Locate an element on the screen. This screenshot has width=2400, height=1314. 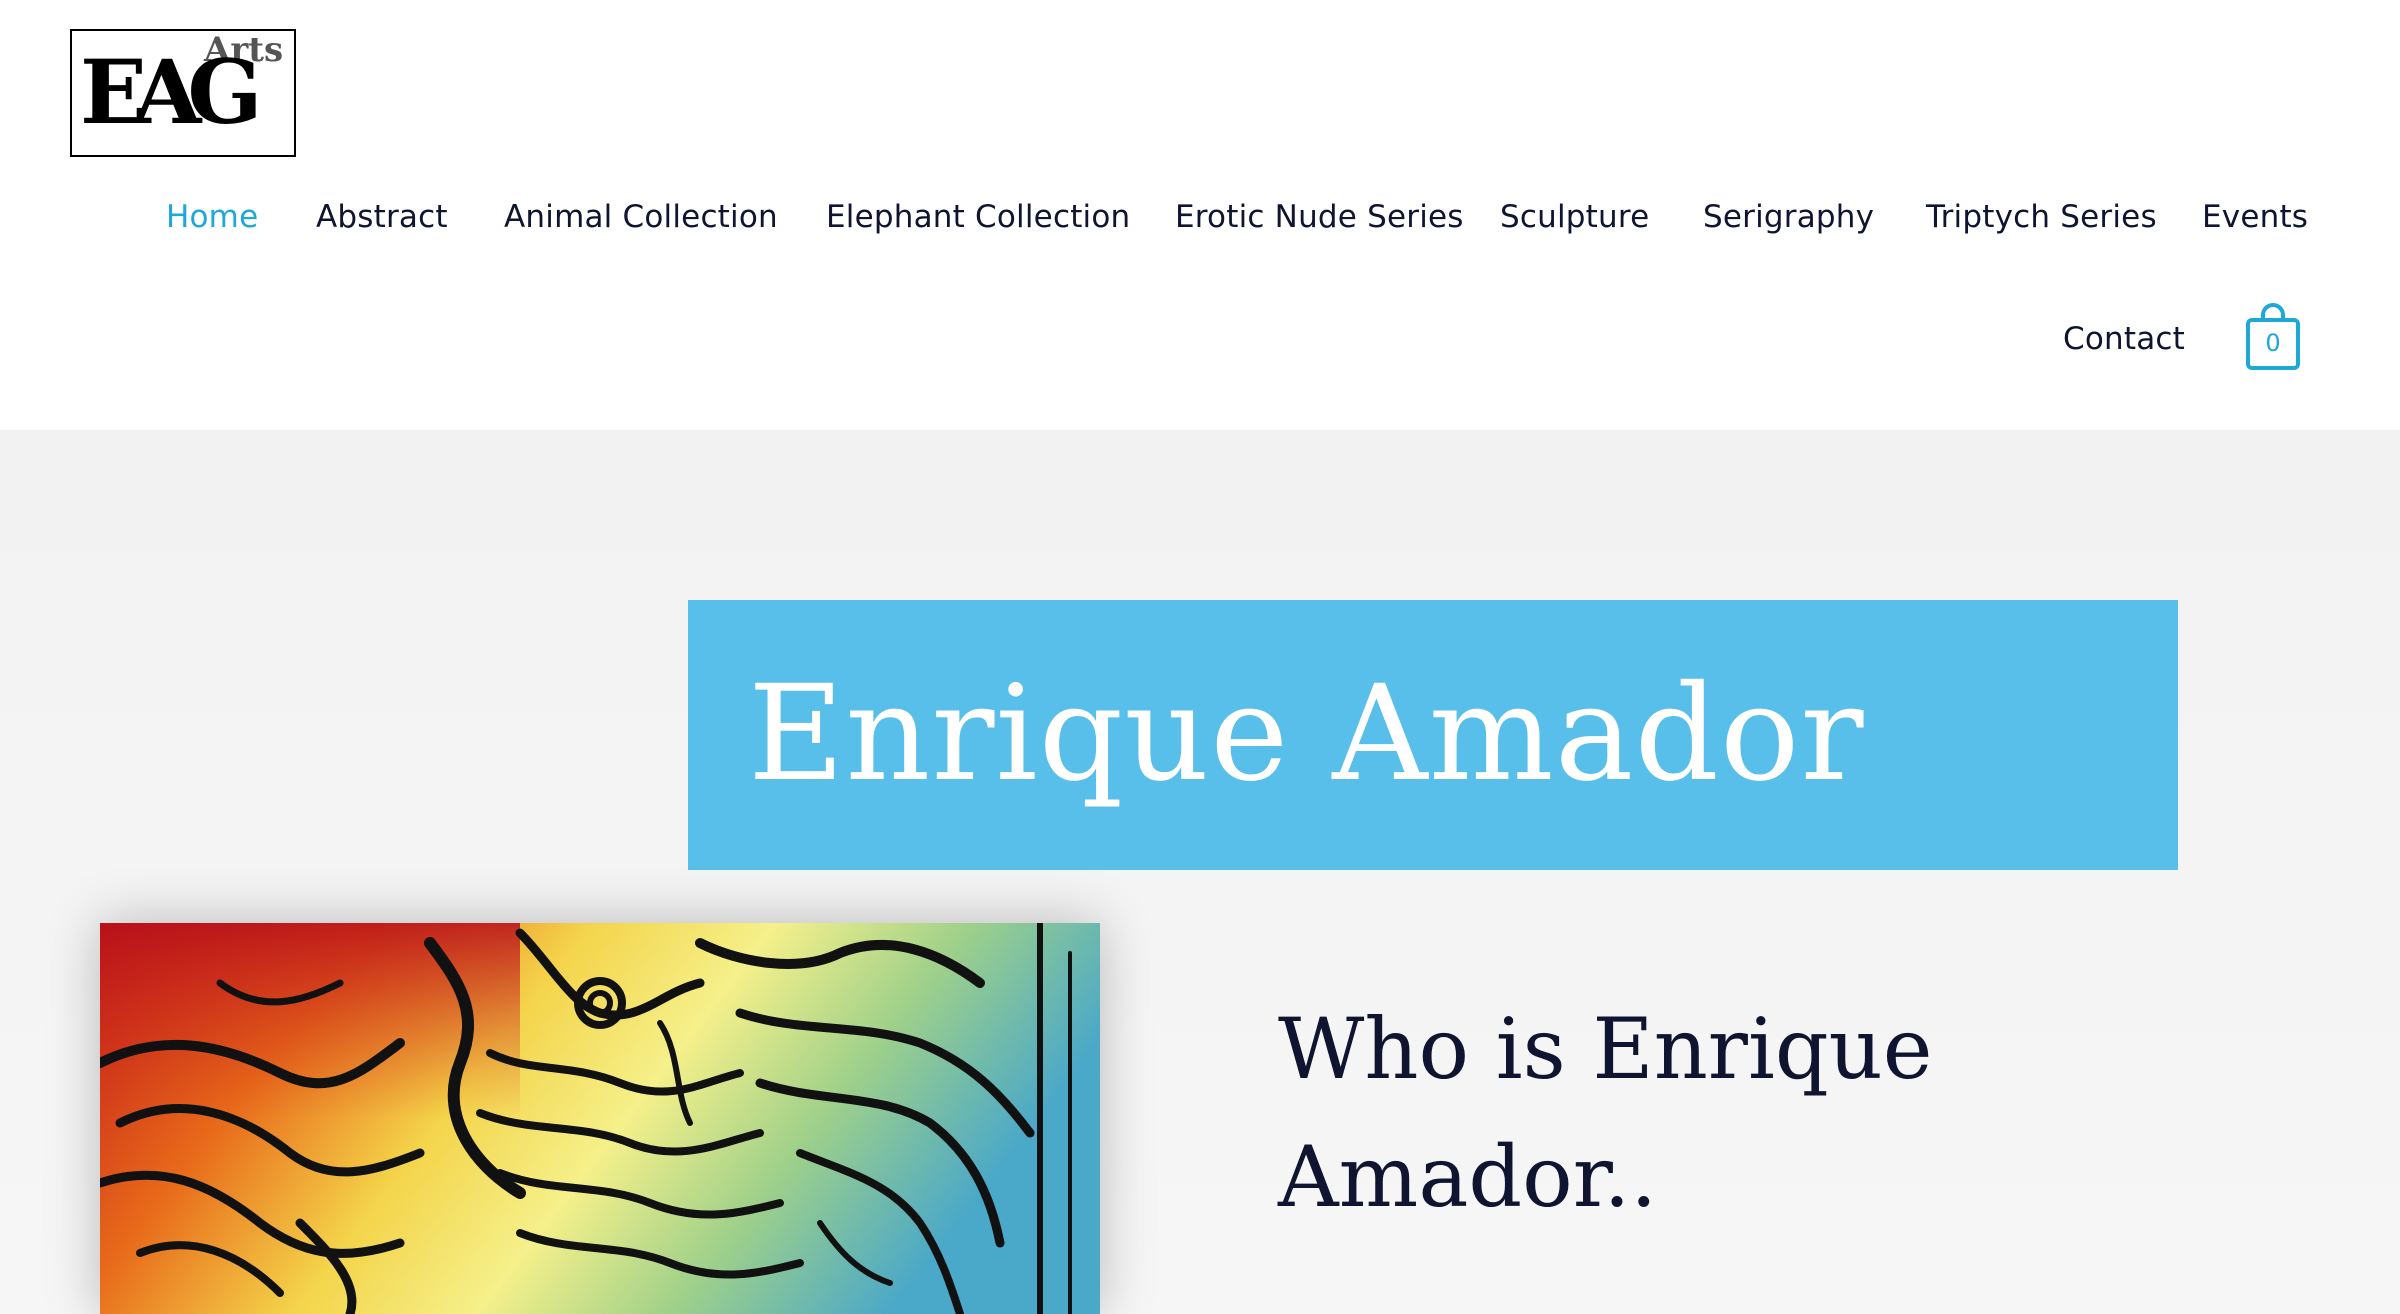
nav-item-triptych-series: Triptych Series is located at coordinates (2041, 217).